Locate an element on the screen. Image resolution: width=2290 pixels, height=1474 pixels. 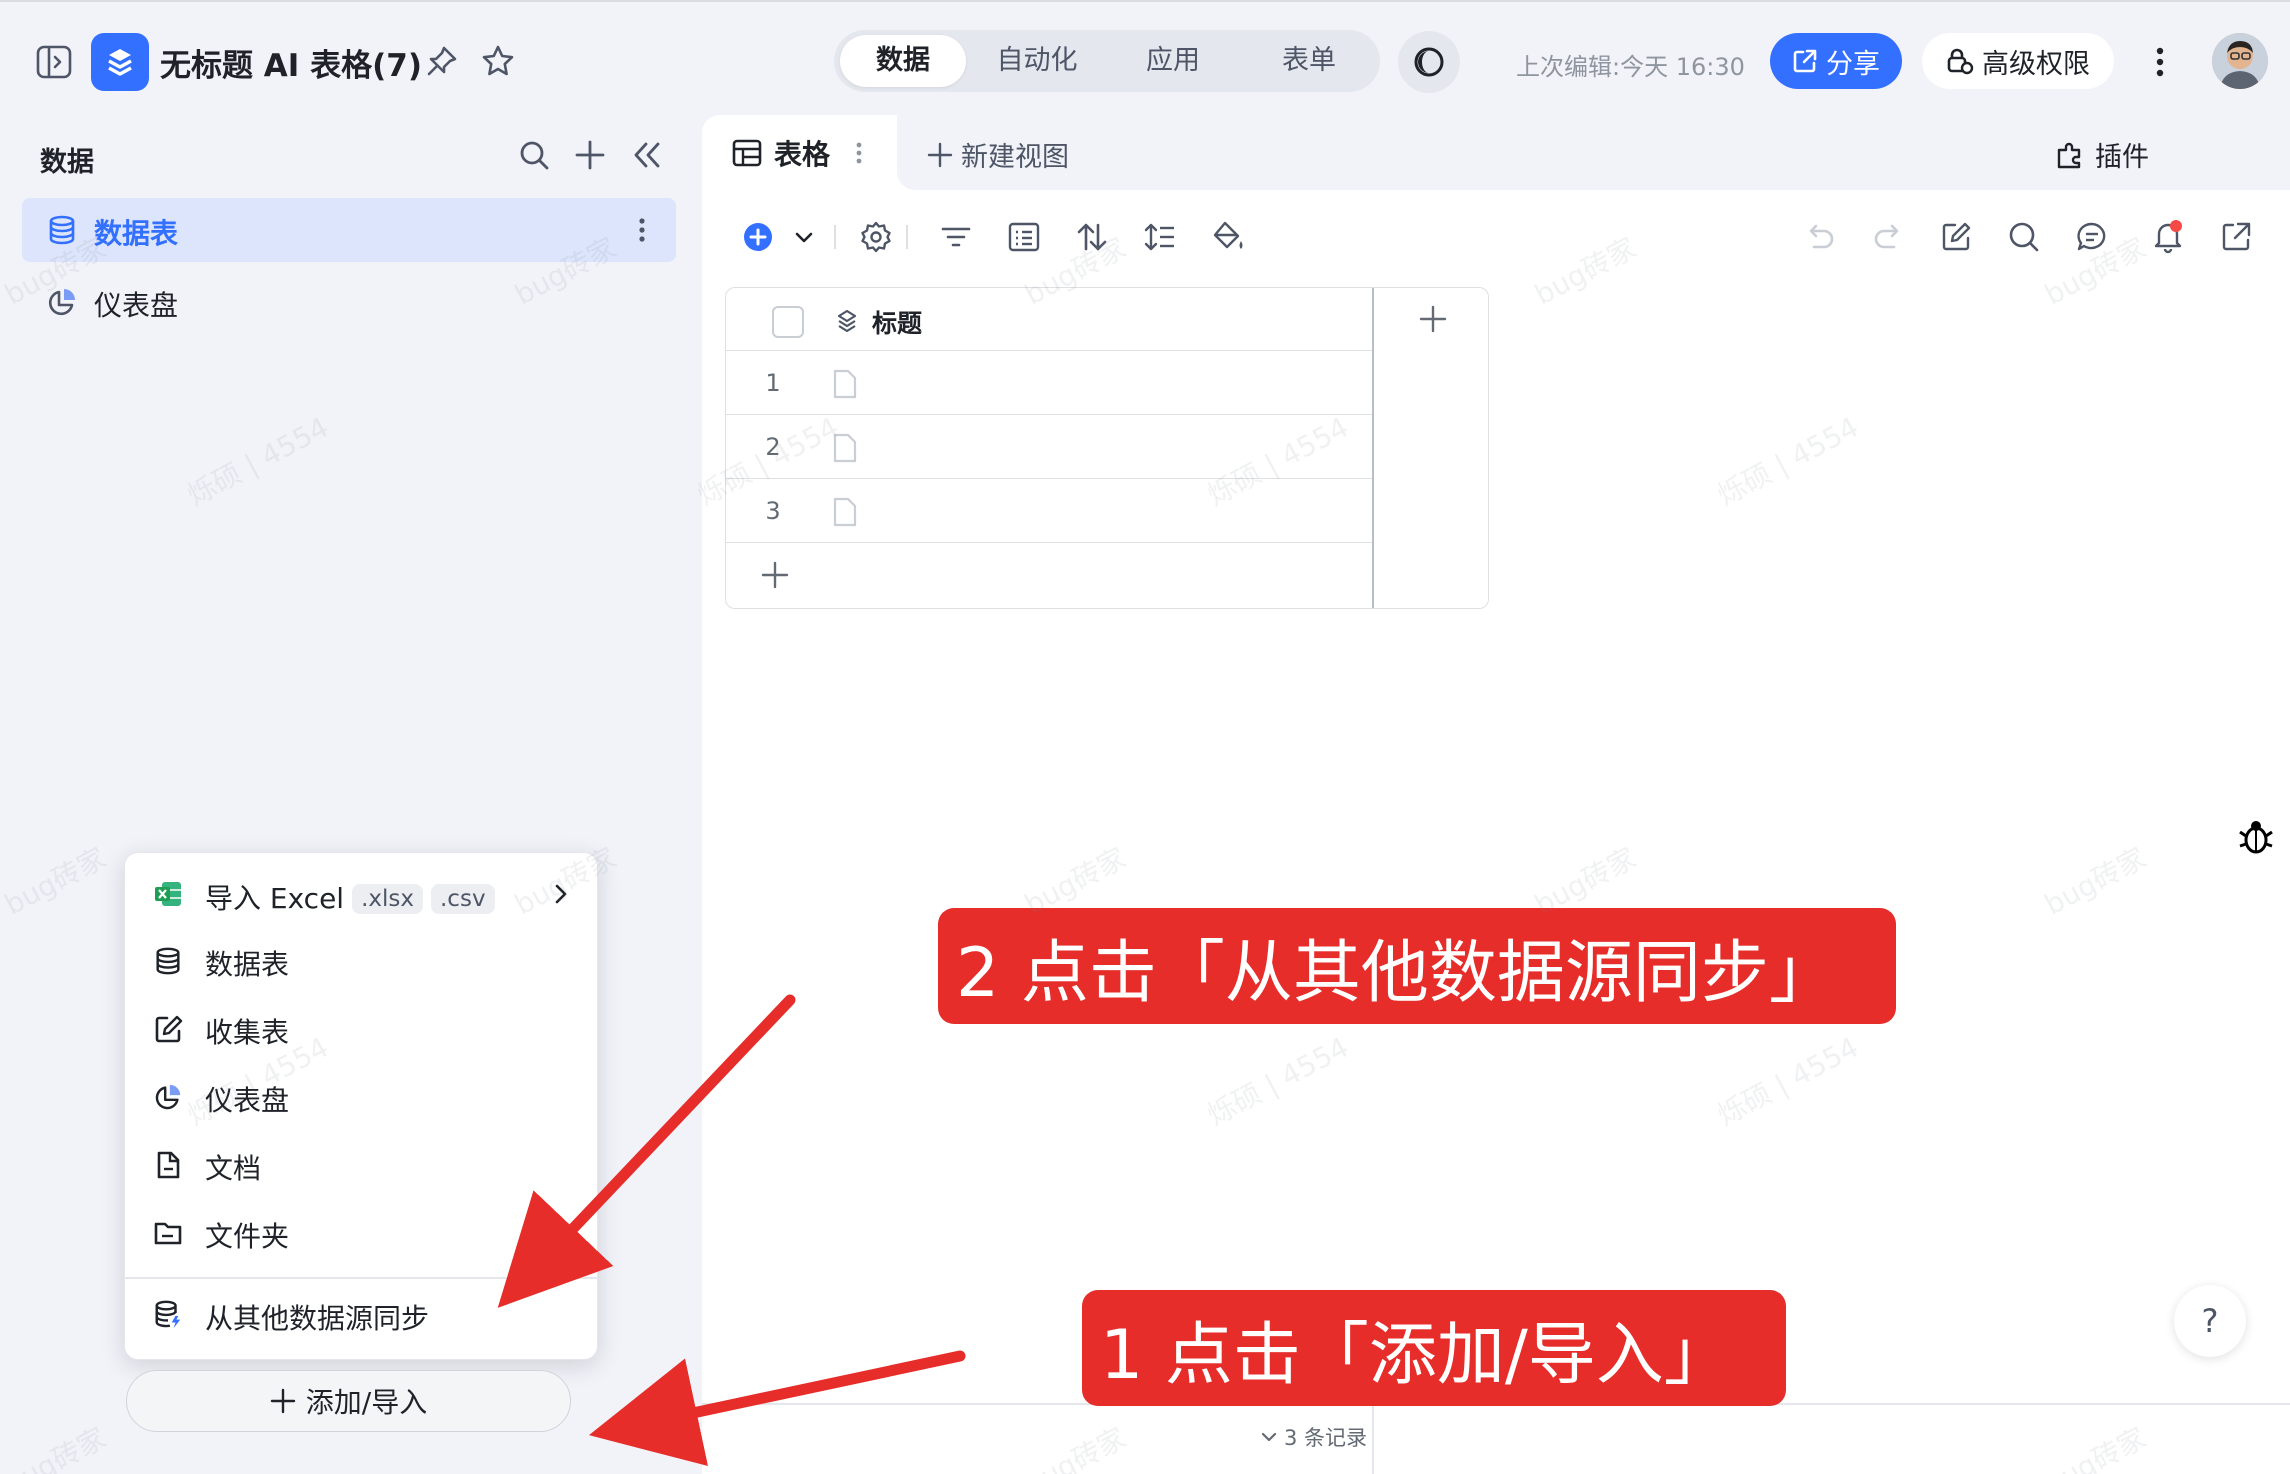
form-edit-icon is located at coordinates (168, 1029).